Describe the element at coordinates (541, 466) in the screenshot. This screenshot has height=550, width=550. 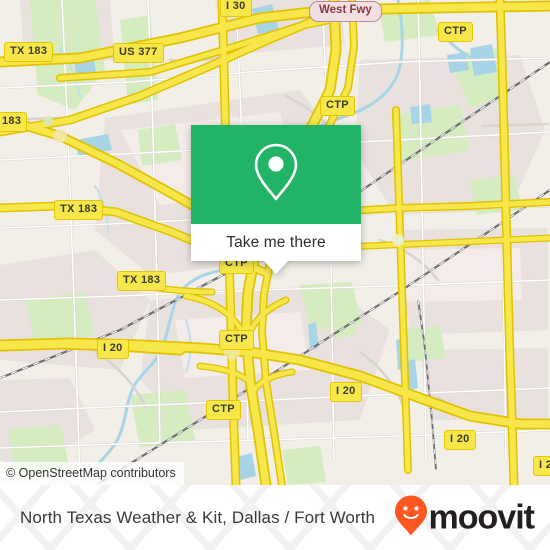
I see `shield-i2-edge: I 2` at that location.